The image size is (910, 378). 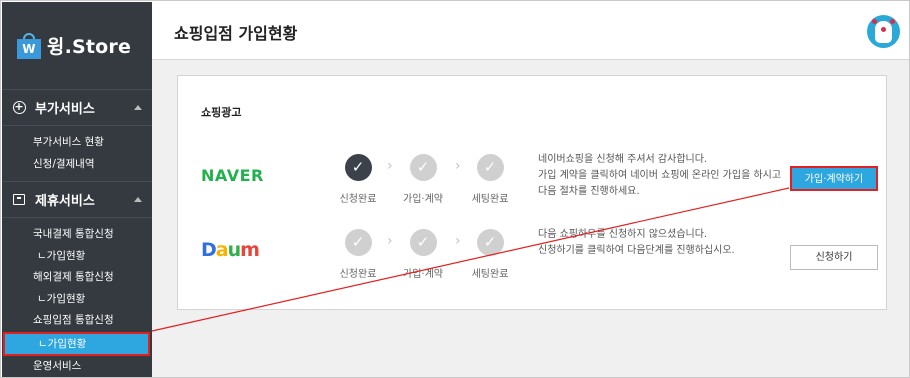 I want to click on menu-item-payment-history: 신청/결제내역, so click(x=77, y=165).